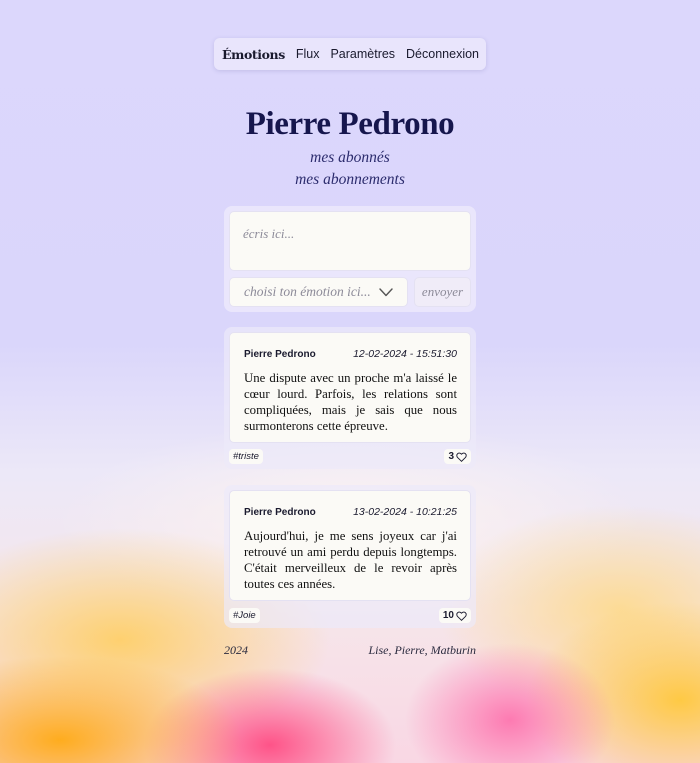  Describe the element at coordinates (386, 291) in the screenshot. I see `chevron-down-icon` at that location.